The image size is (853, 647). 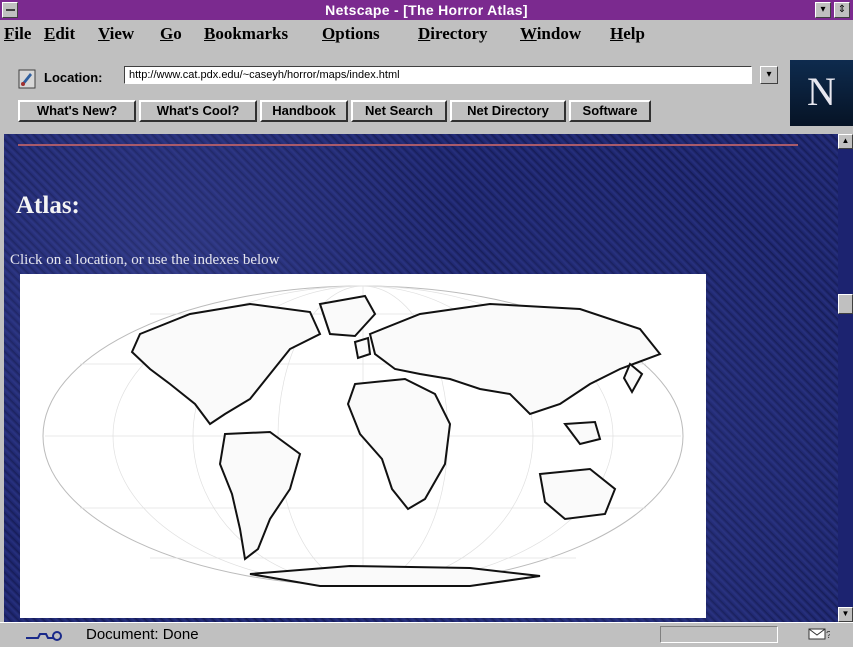 I want to click on status-text: Document: Done, so click(x=142, y=634).